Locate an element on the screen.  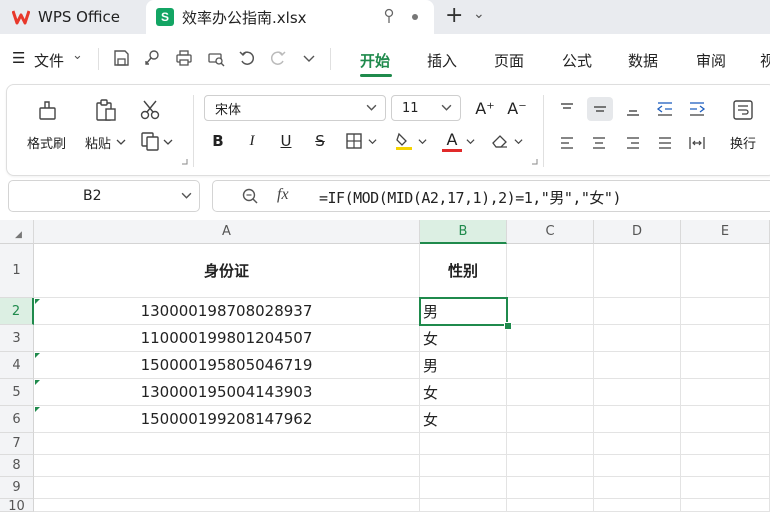
cell-e5 is located at coordinates (725, 392).